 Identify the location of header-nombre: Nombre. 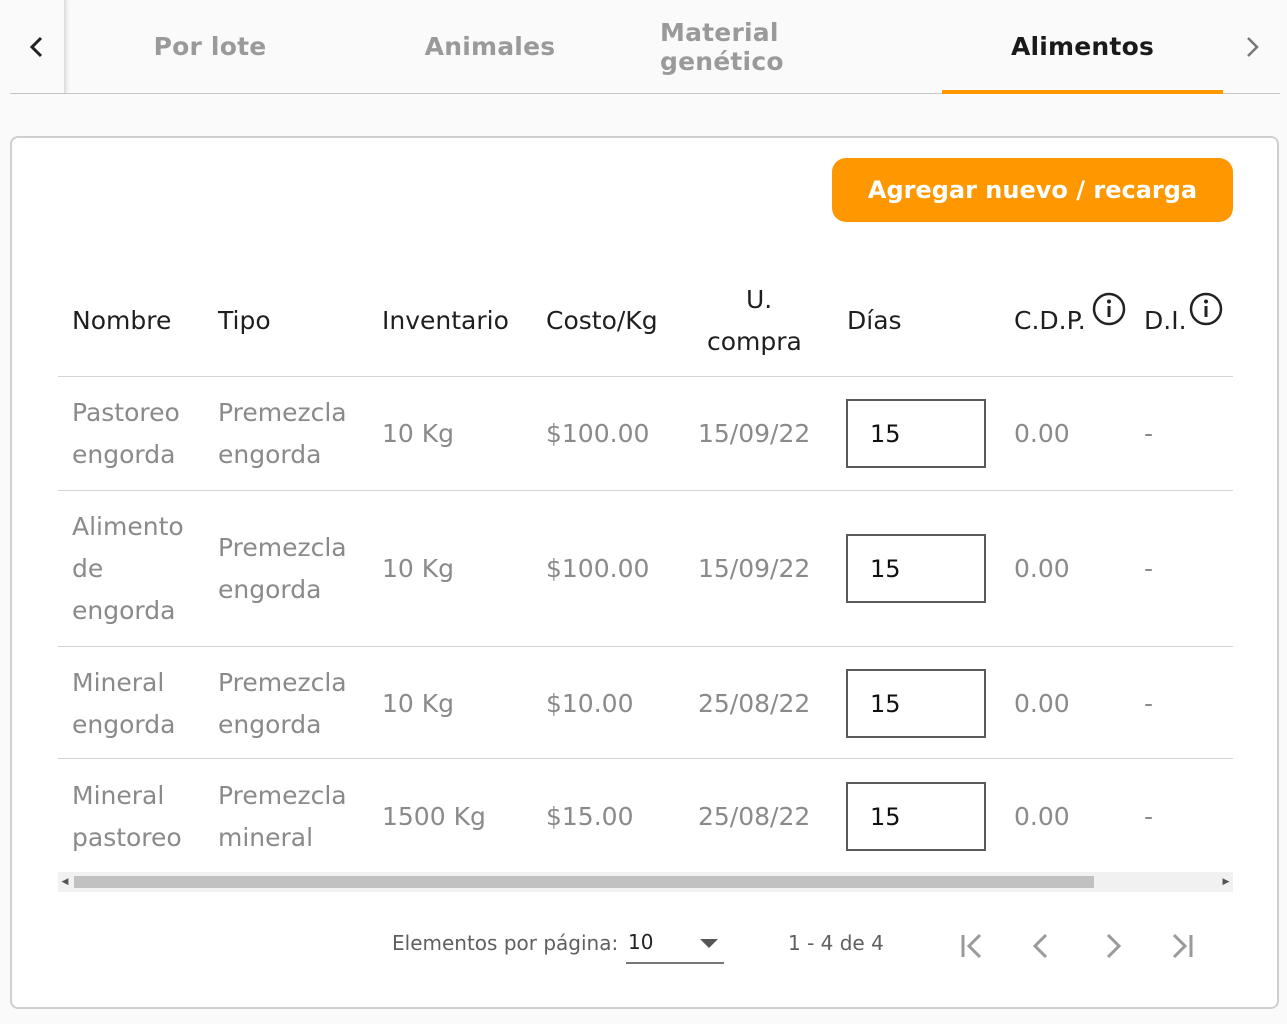
(122, 320).